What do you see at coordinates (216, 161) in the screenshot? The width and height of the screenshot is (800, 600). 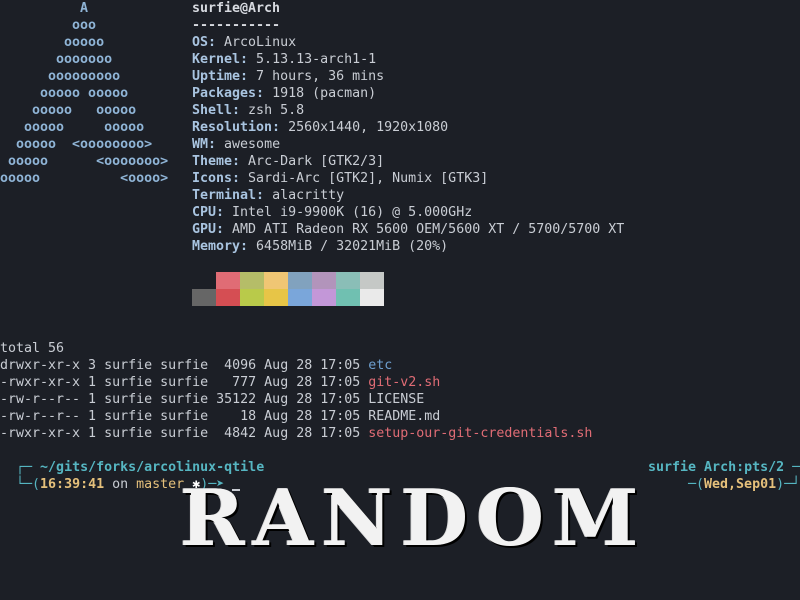 I see `info-key: Theme:` at bounding box center [216, 161].